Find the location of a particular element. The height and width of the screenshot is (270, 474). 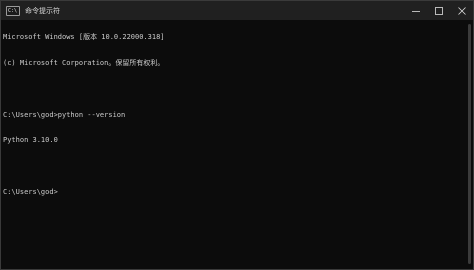

console-line: Microsoft Windows [版本 10.0.22000.318] is located at coordinates (84, 37).